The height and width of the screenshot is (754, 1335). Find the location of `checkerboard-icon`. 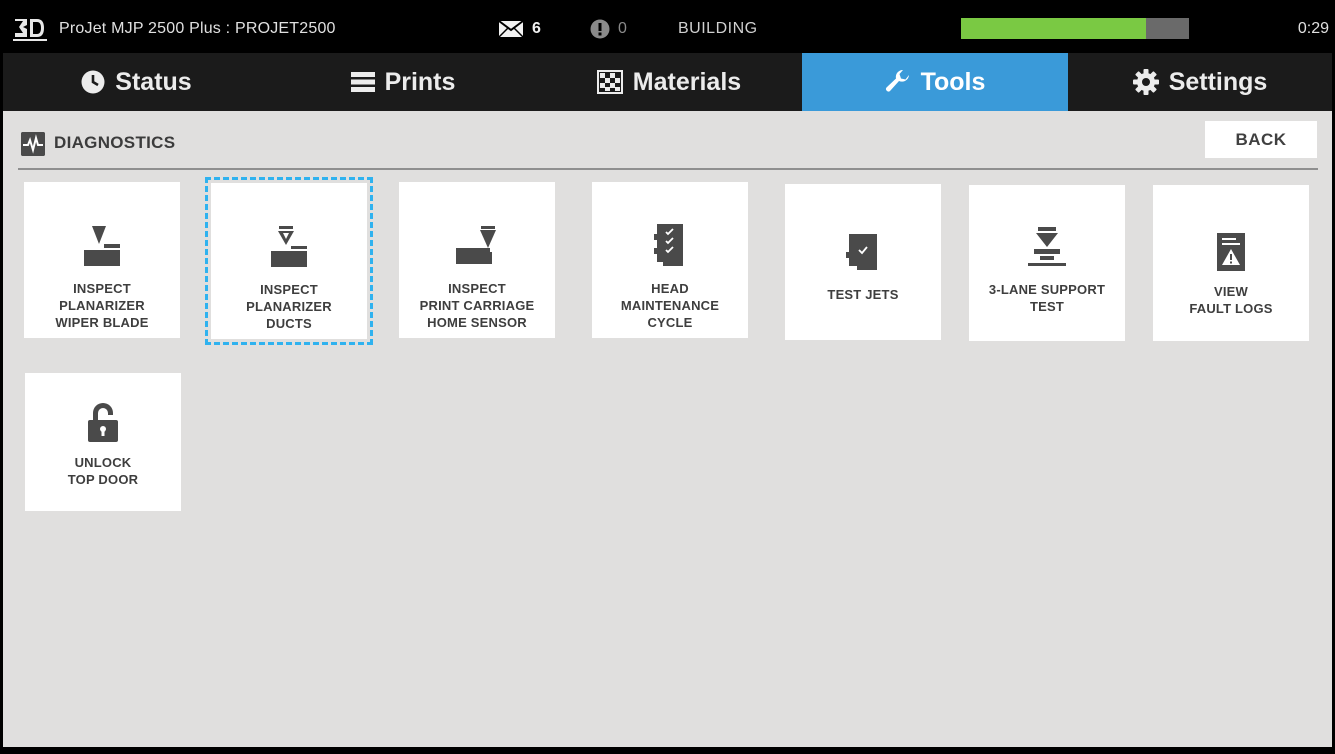

checkerboard-icon is located at coordinates (609, 82).